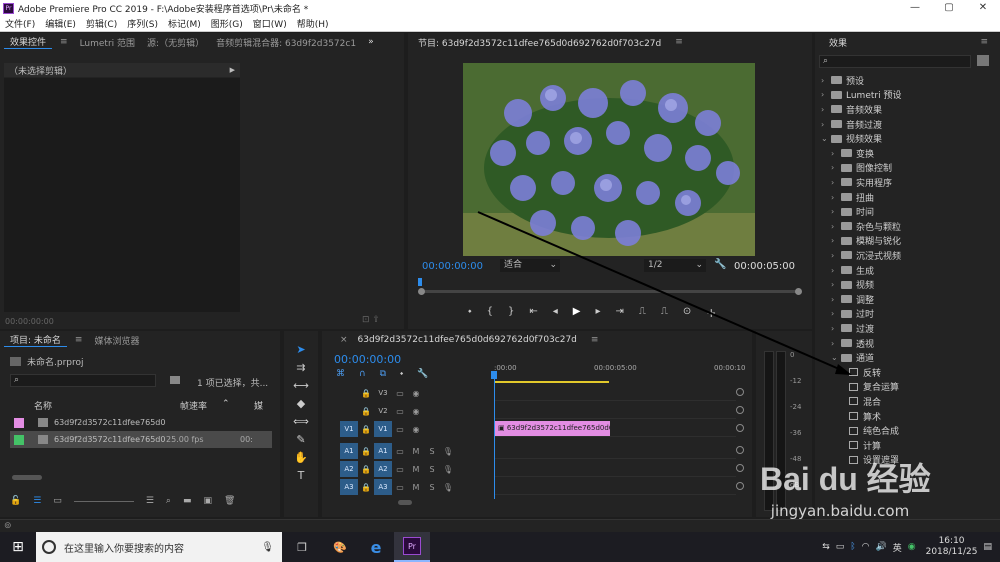  I want to click on battery-icon: ▭, so click(840, 547).